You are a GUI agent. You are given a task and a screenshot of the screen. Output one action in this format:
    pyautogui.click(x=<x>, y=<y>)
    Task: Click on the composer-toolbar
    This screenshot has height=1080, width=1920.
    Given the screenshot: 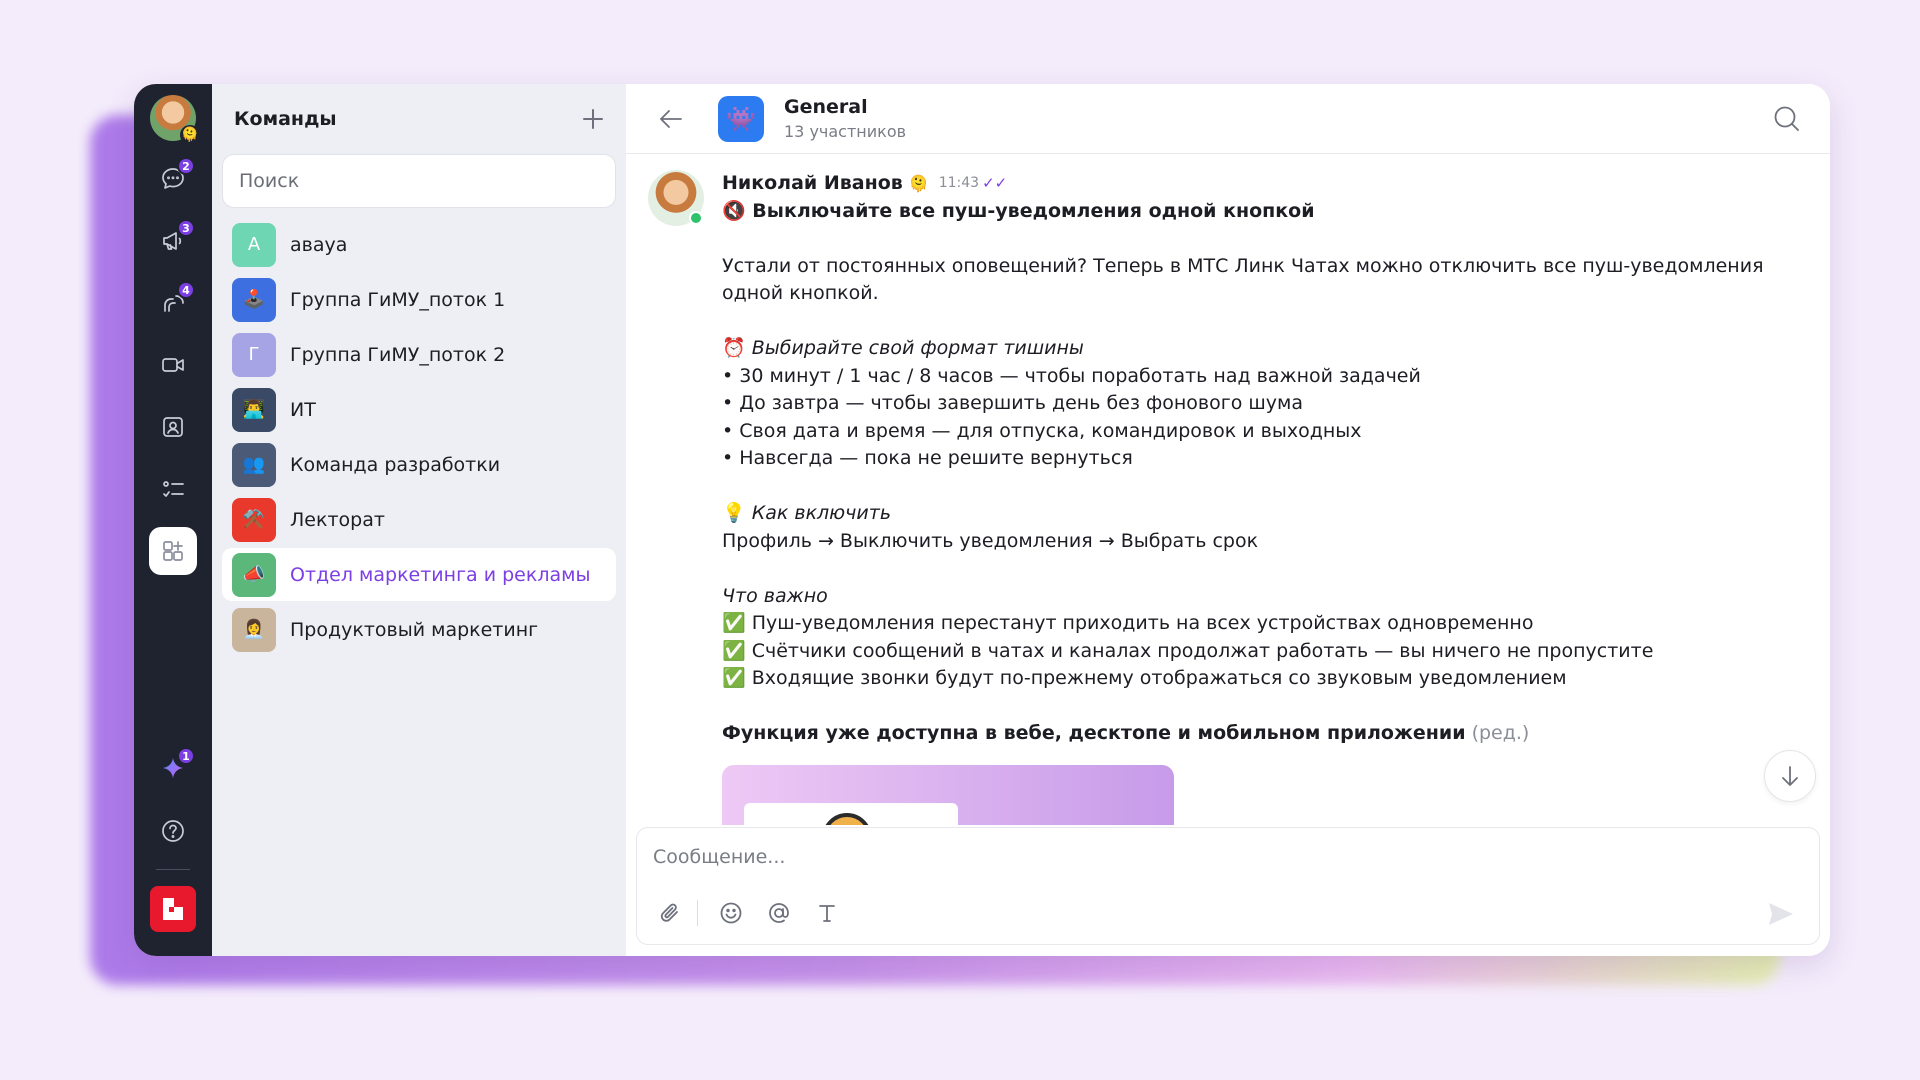 What is the action you would take?
    pyautogui.click(x=757, y=913)
    